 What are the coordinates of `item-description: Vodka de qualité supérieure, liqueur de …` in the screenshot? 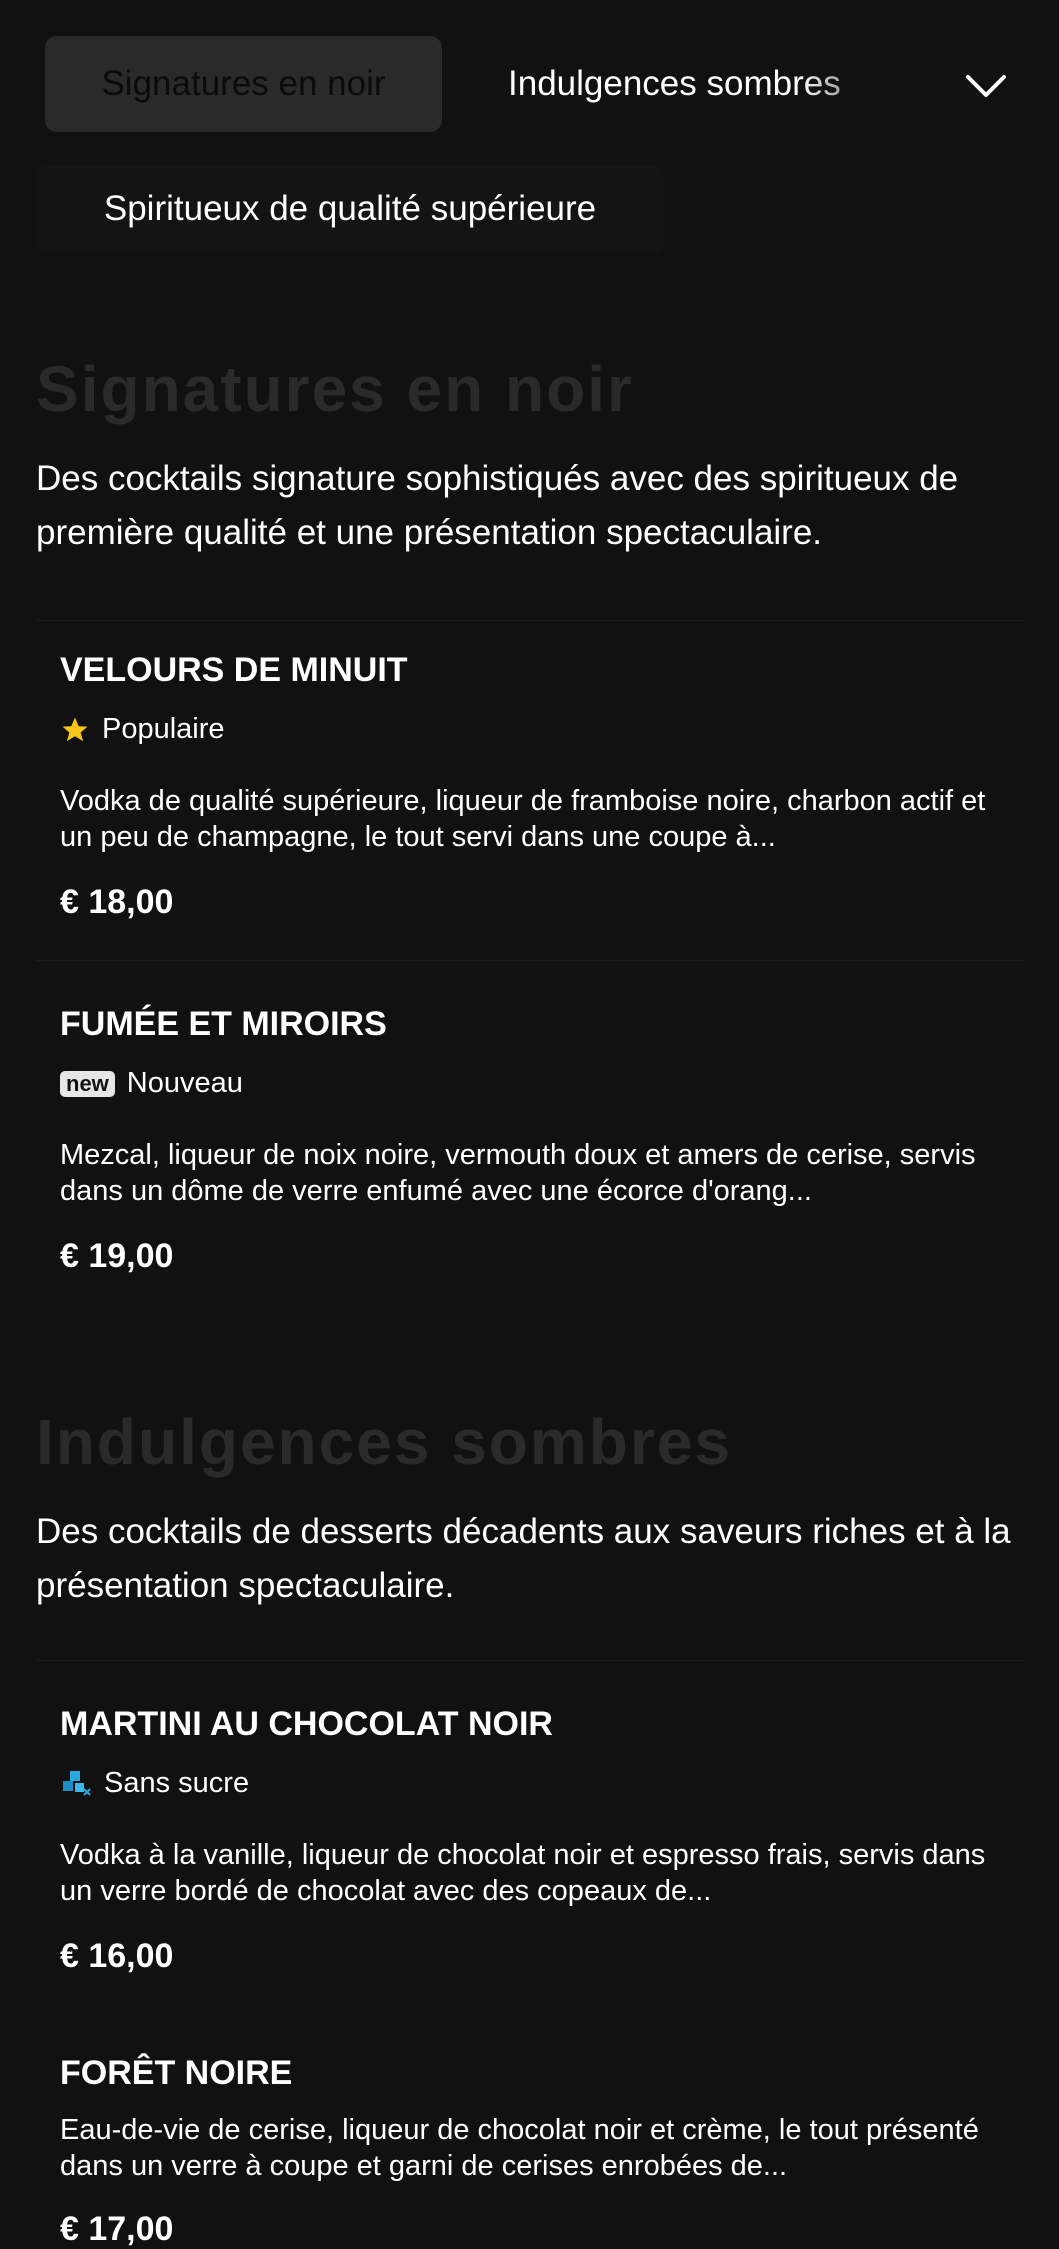 It's located at (523, 819).